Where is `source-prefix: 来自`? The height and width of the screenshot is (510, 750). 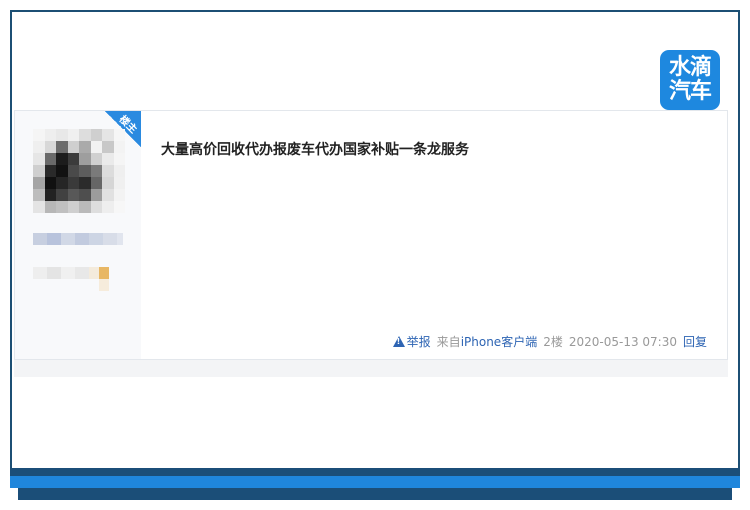 source-prefix: 来自 is located at coordinates (448, 342).